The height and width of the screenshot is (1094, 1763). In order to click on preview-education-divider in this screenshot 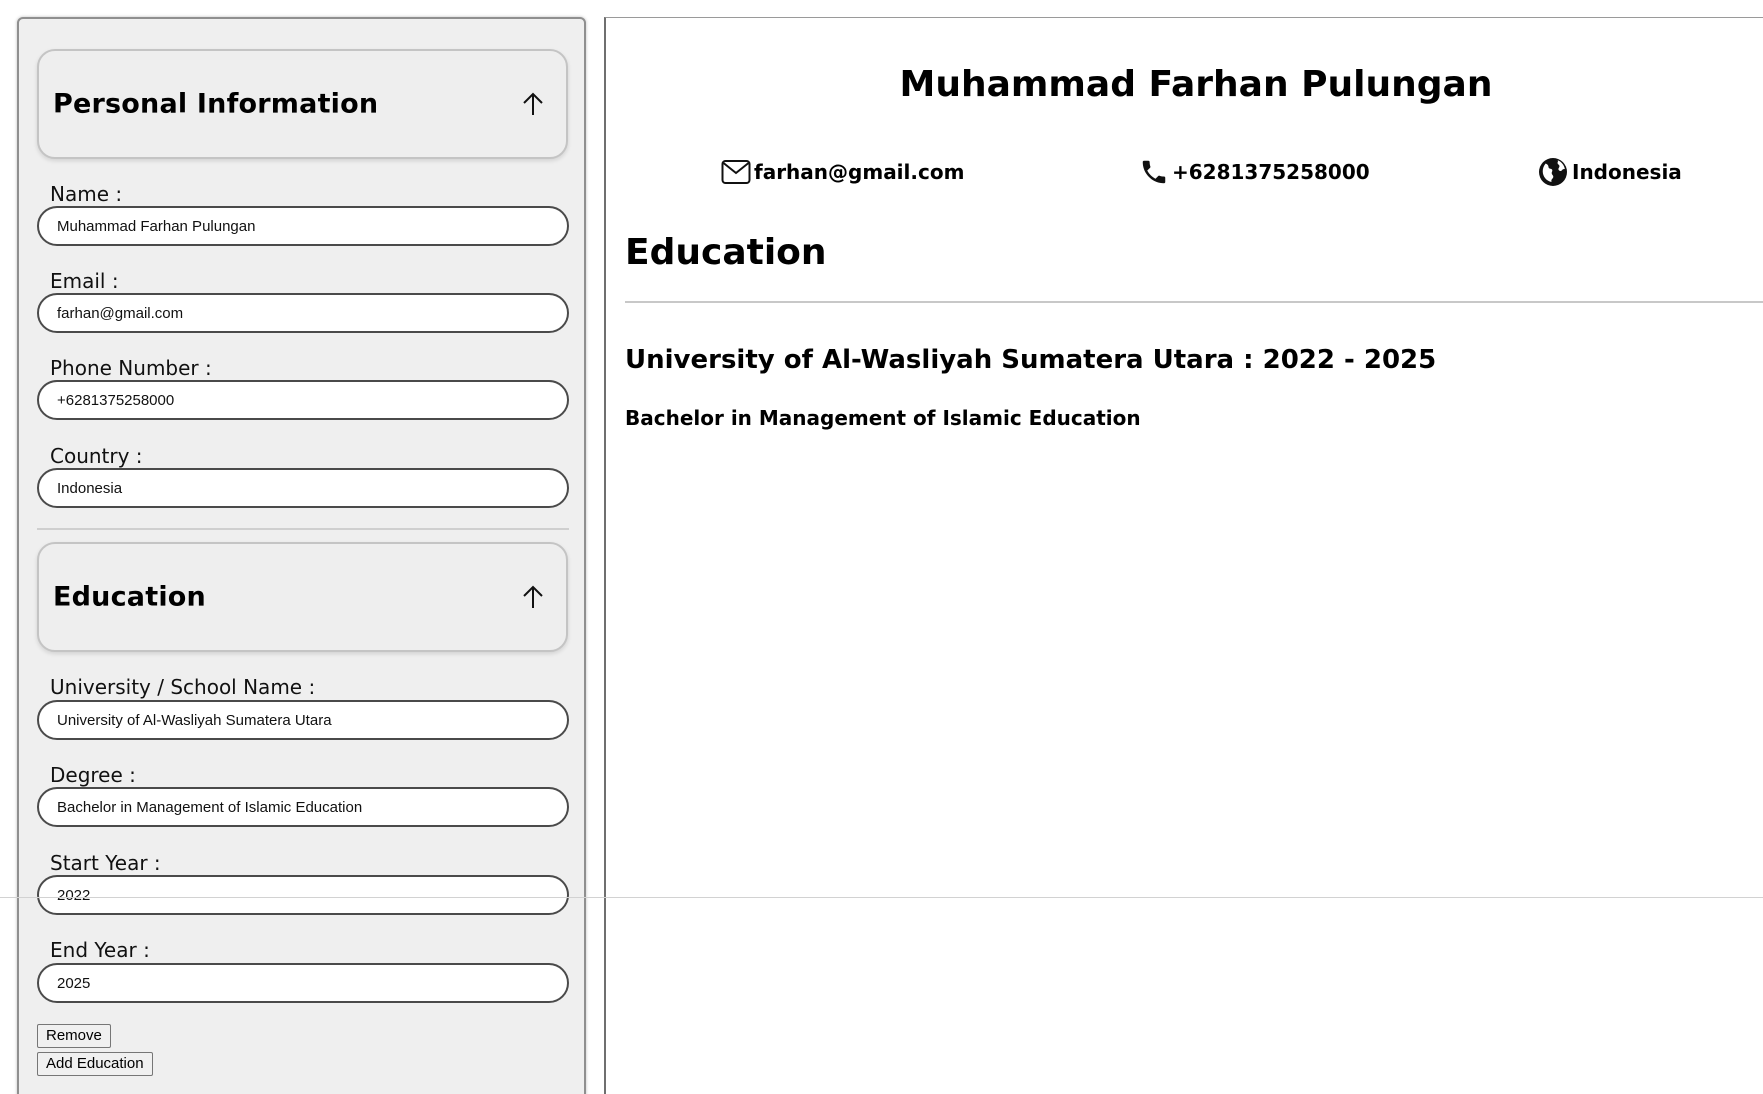, I will do `click(1194, 302)`.